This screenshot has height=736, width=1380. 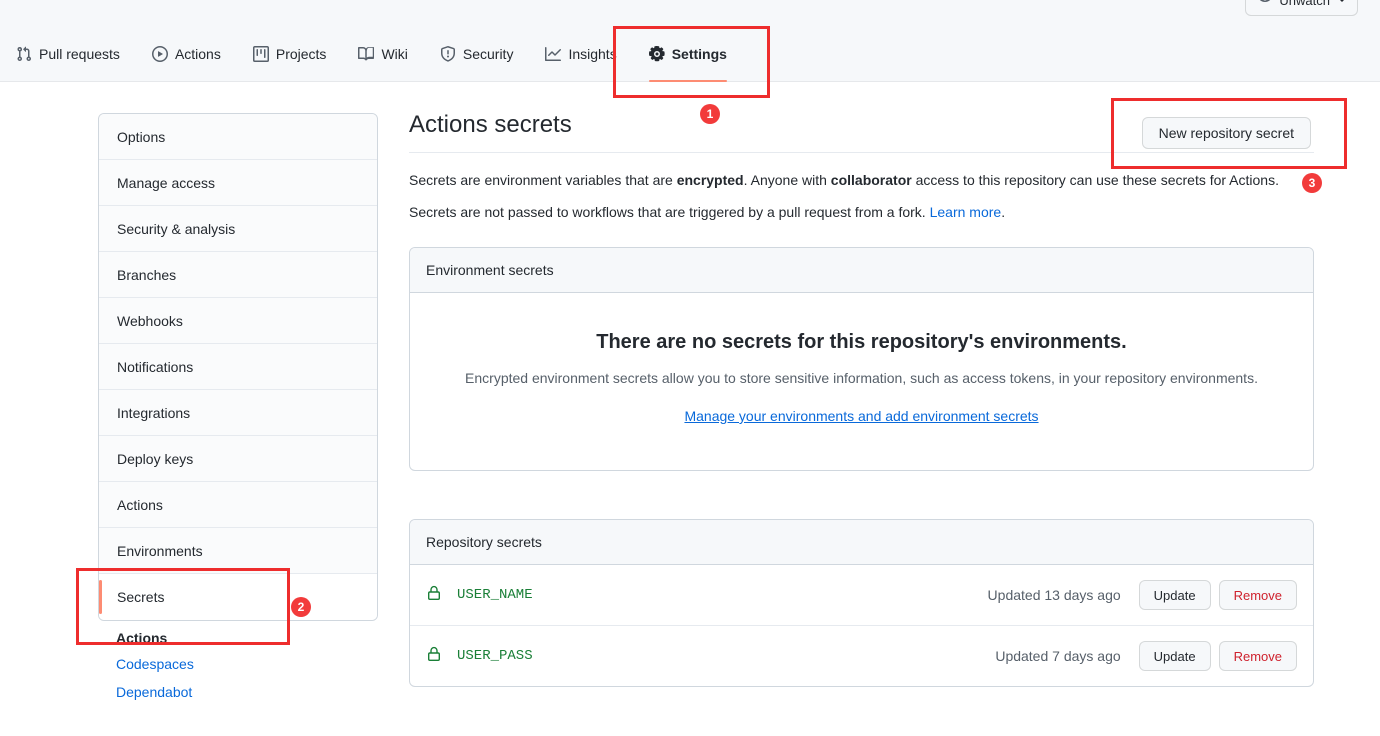 I want to click on sidebar-label-options: Options, so click(x=141, y=136).